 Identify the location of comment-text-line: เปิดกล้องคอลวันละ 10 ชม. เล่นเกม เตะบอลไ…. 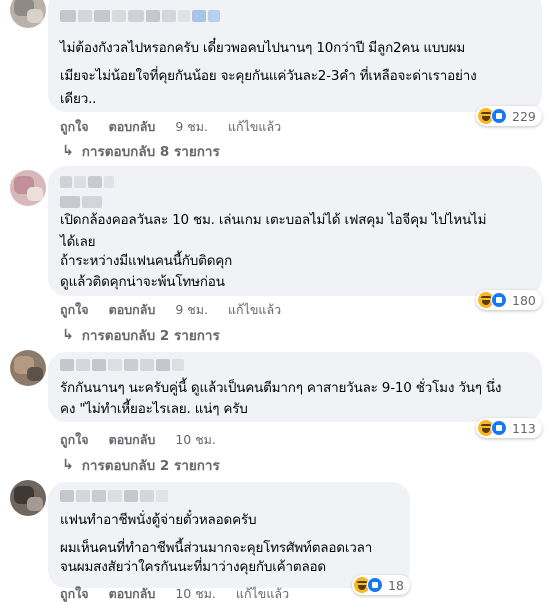
(273, 220).